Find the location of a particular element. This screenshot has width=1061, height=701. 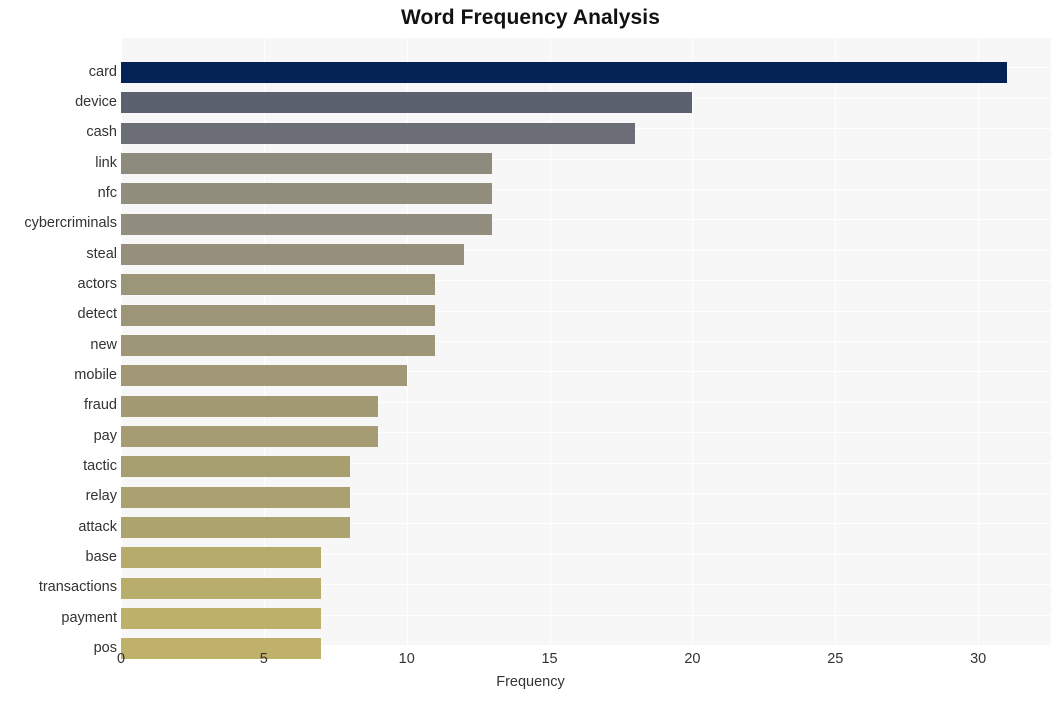

y-axis-label-attack: attack is located at coordinates (97, 526).